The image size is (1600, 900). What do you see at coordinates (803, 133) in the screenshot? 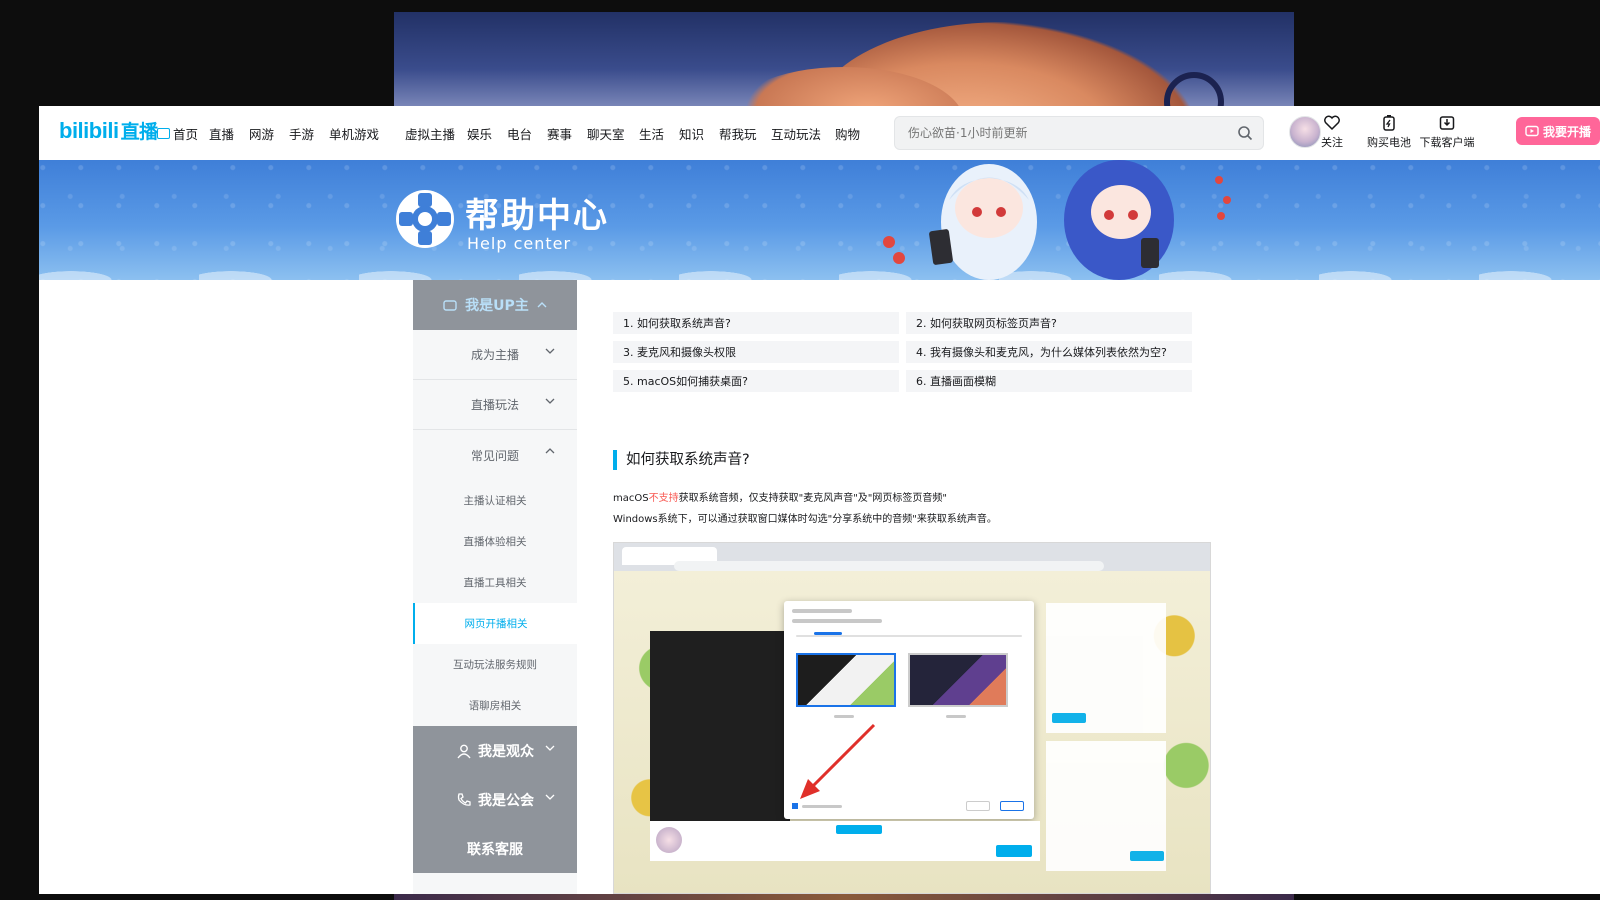
I see `nav-item: 互动玩法` at bounding box center [803, 133].